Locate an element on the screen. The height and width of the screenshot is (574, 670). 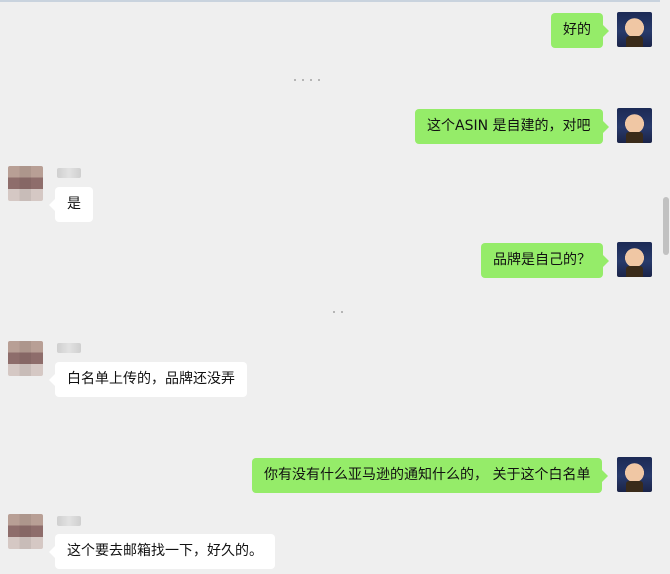
scrollbar-thumb is located at coordinates (666, 226).